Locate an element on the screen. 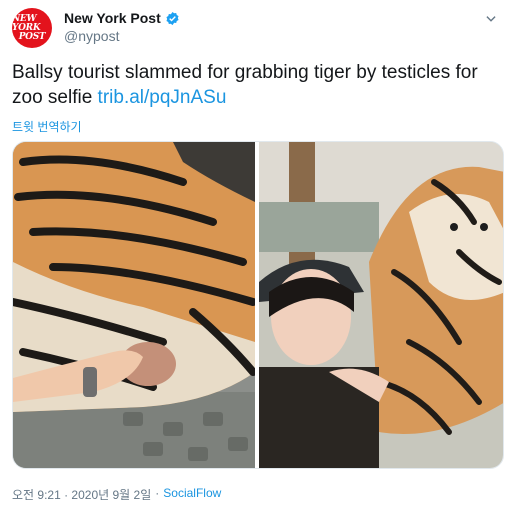 This screenshot has height=505, width=512. avatar: NEW YORK POST is located at coordinates (32, 28).